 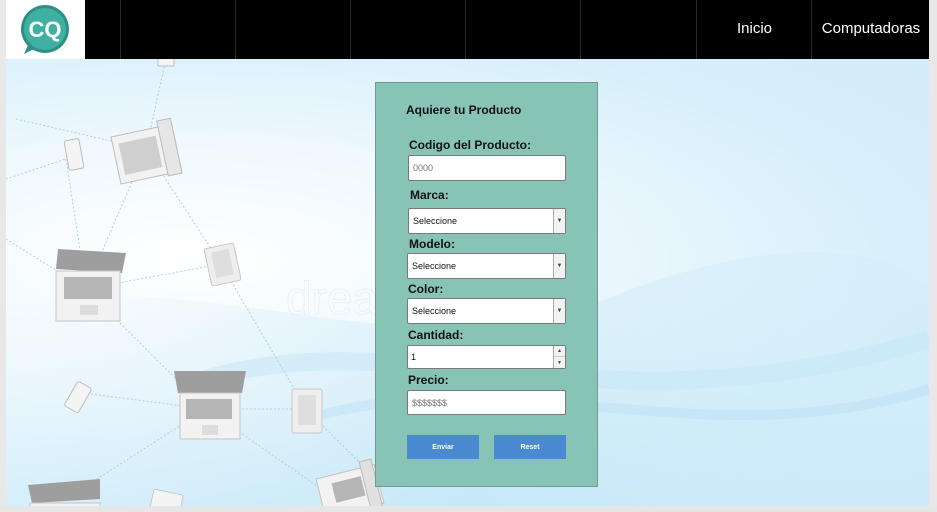 I want to click on modelo-select: Seleccione ▼, so click(x=486, y=266).